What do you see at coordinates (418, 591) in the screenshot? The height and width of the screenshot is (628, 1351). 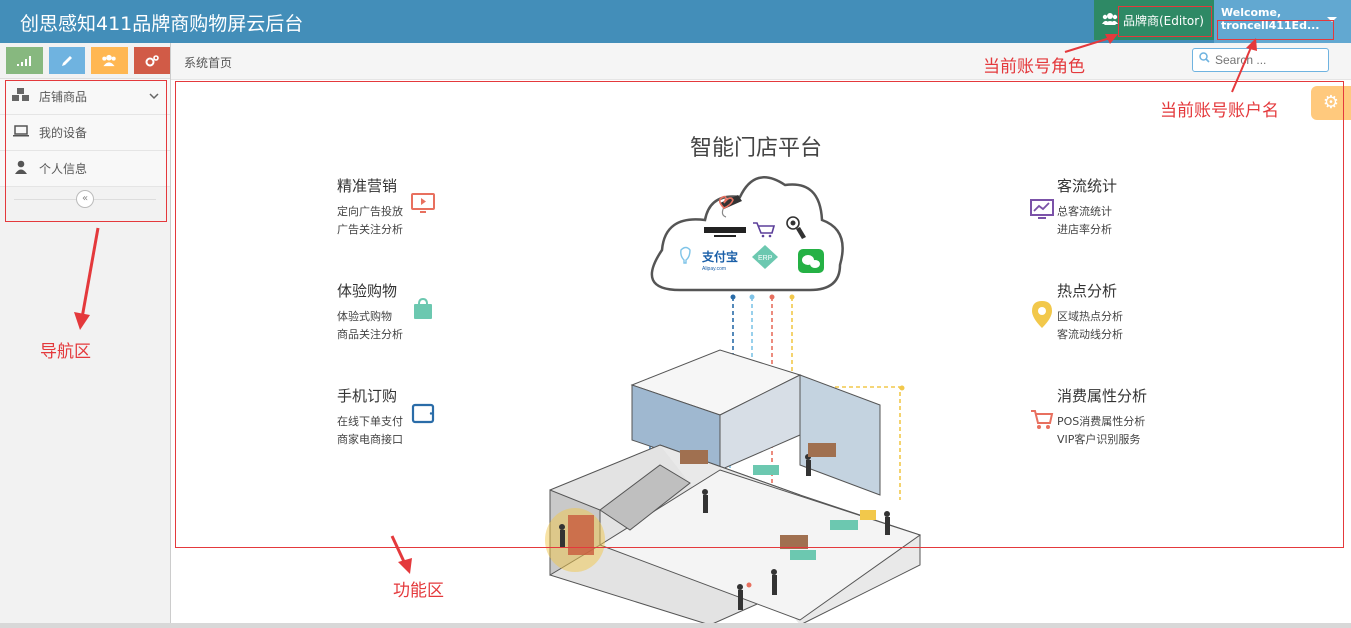 I see `annotation-func: 功能区` at bounding box center [418, 591].